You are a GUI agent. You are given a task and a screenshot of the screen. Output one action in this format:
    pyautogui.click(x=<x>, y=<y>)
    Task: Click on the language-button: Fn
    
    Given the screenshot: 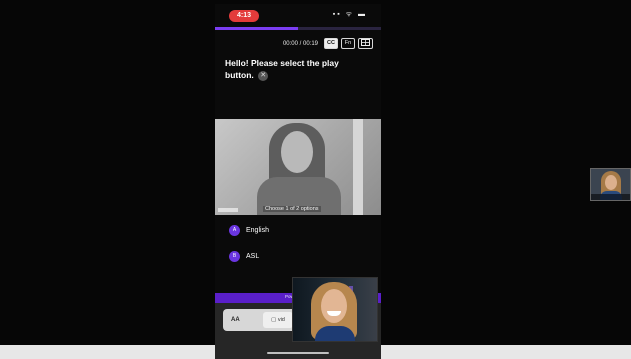 What is the action you would take?
    pyautogui.click(x=348, y=43)
    